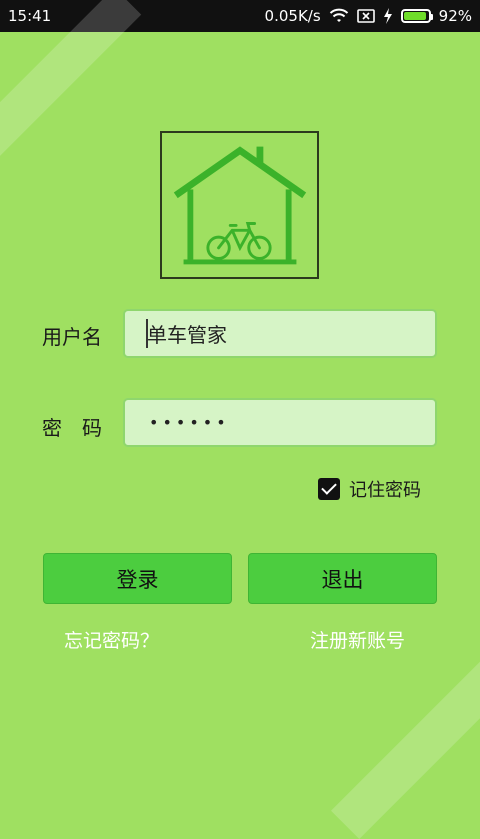 This screenshot has height=839, width=480. I want to click on charging-icon, so click(388, 16).